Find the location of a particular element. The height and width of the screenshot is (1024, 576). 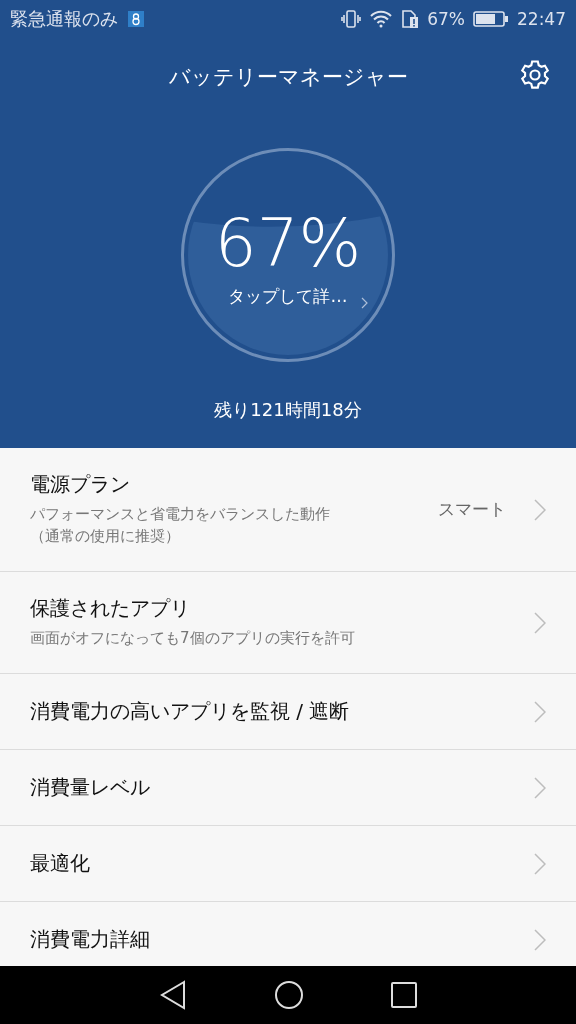

battery-percent-large: 67% is located at coordinates (288, 243).